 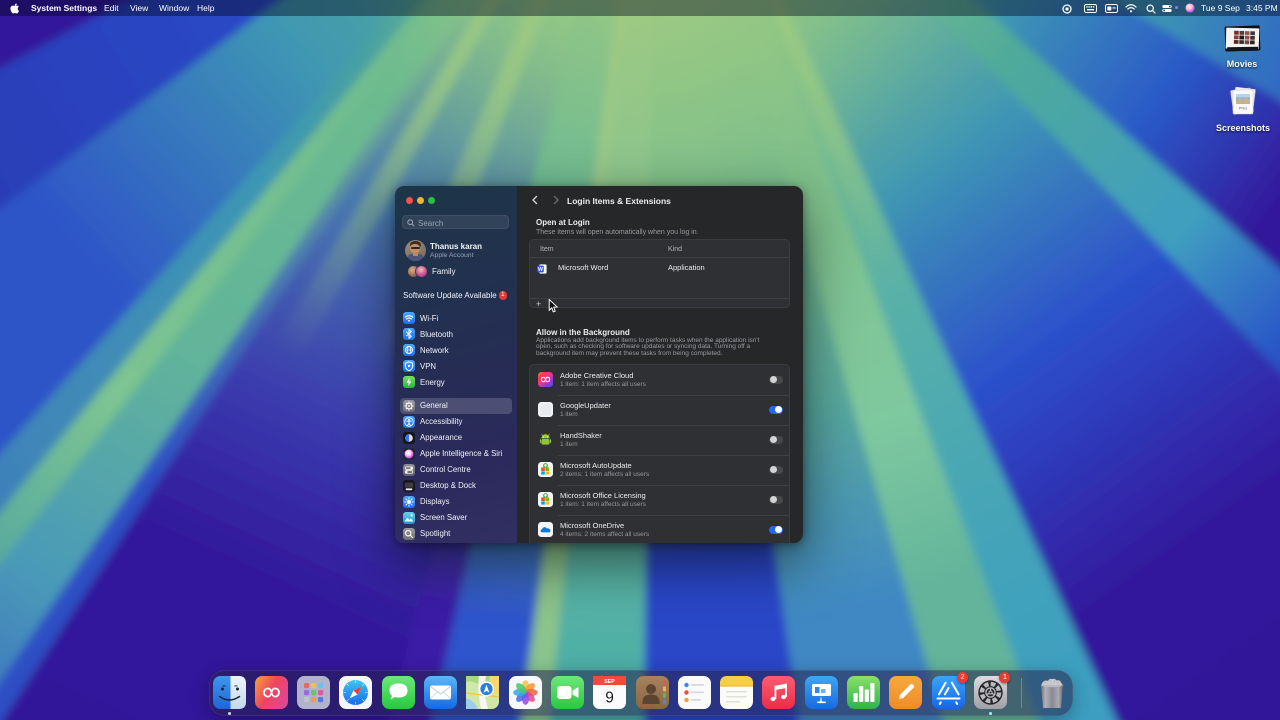 I want to click on svg-text: W, so click(x=540, y=270).